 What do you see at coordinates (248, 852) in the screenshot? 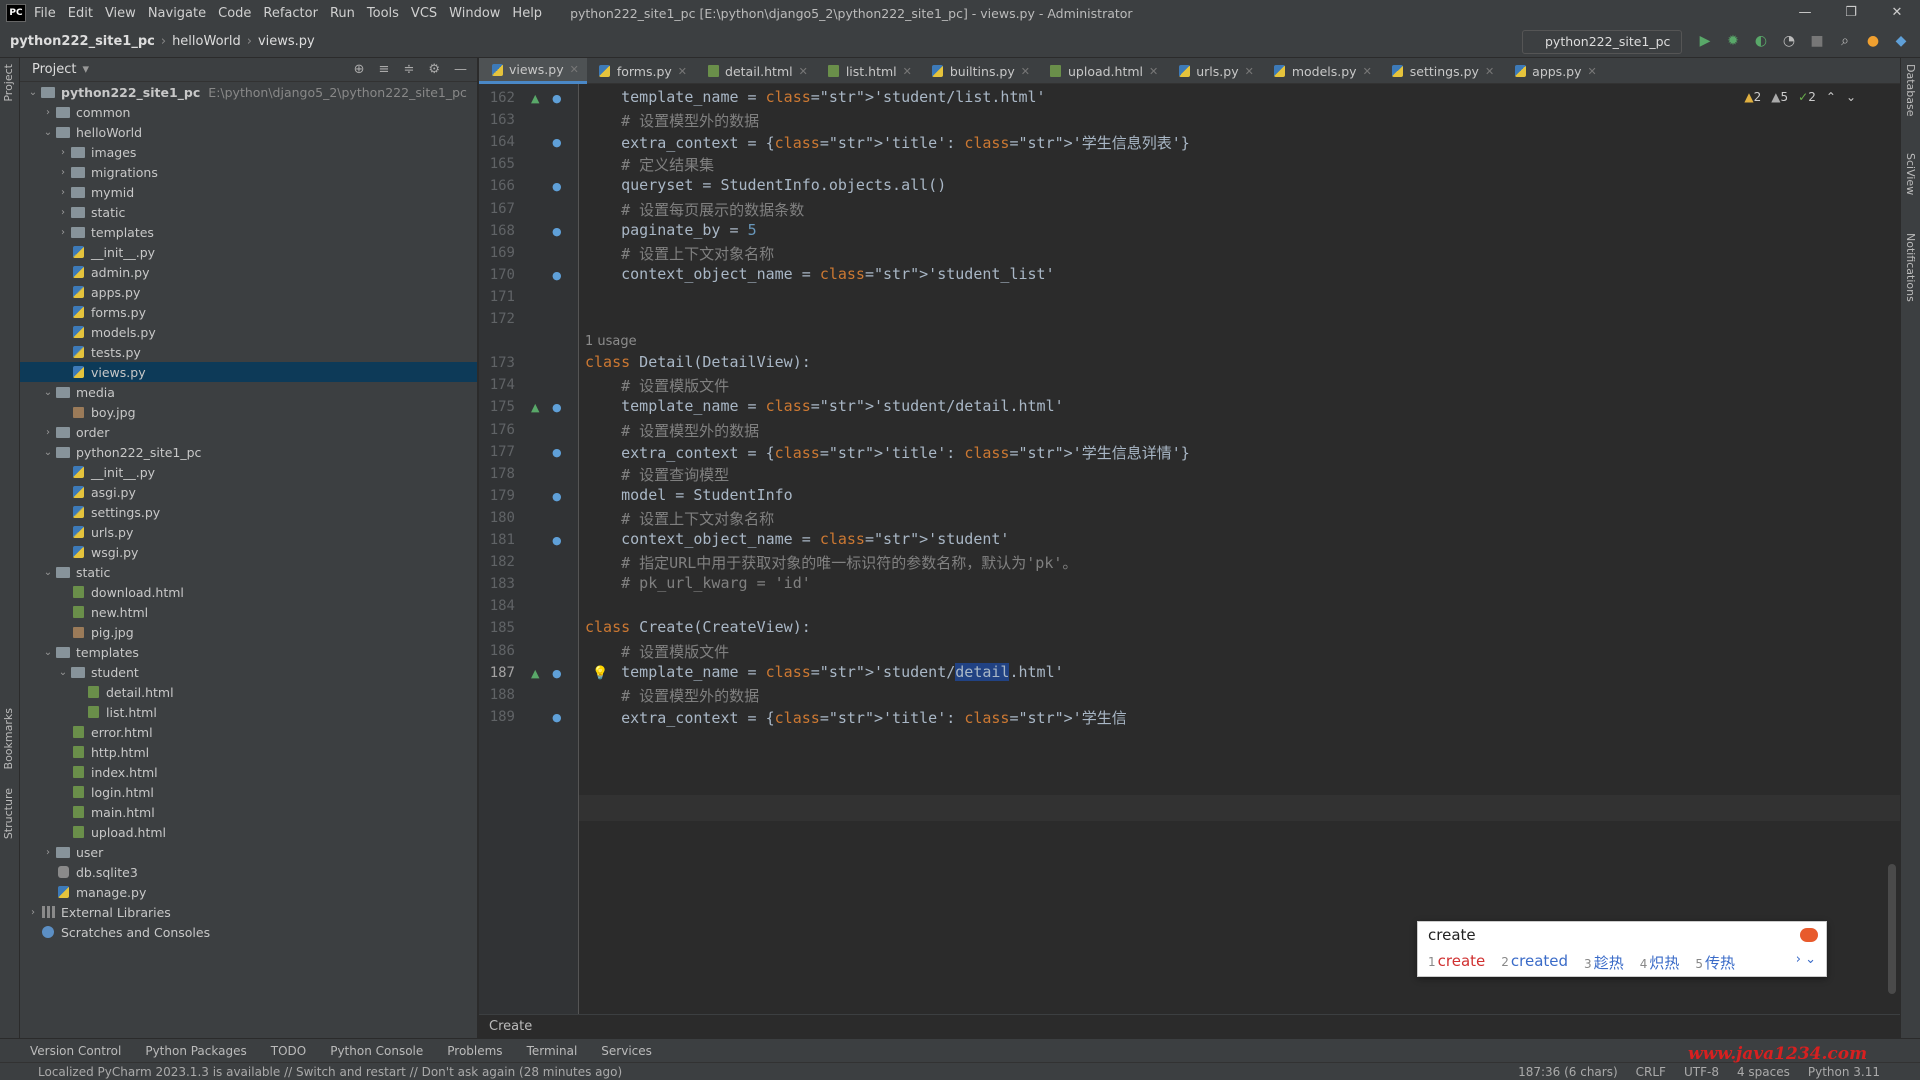
I see `tree-item: › user` at bounding box center [248, 852].